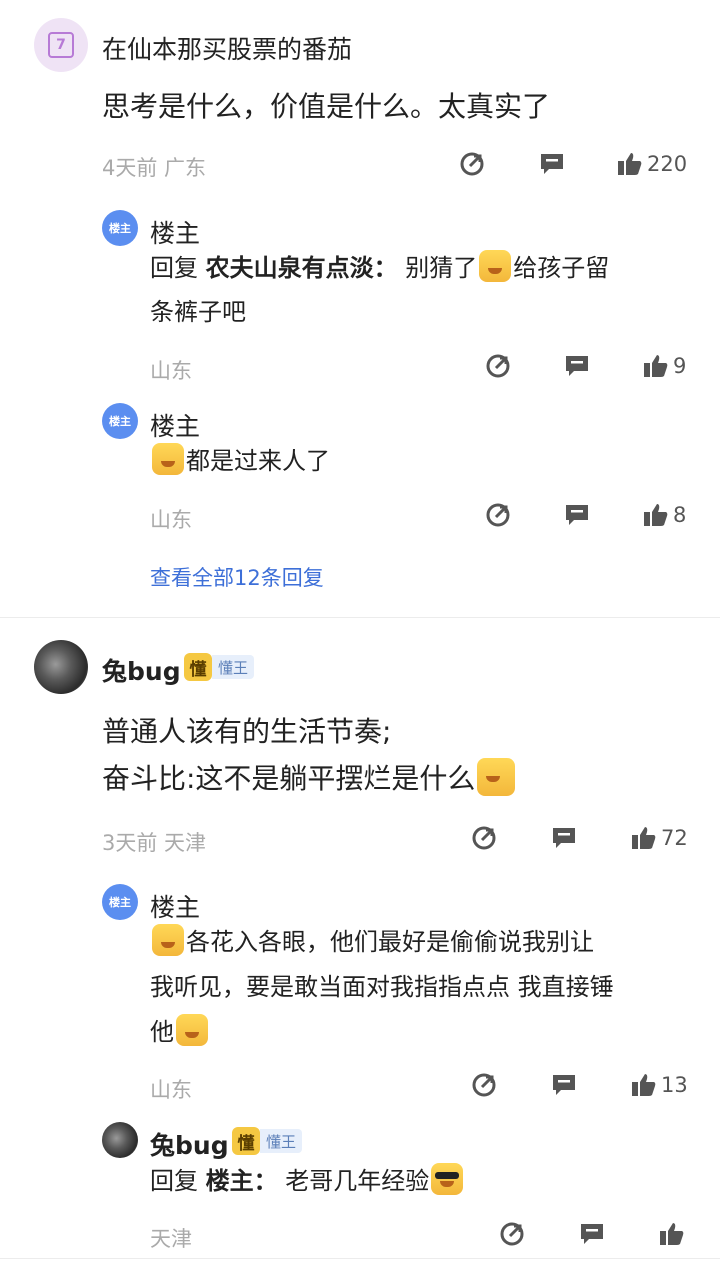 The height and width of the screenshot is (1270, 720). What do you see at coordinates (154, 168) in the screenshot?
I see `comment-meta: 4天前 广东` at bounding box center [154, 168].